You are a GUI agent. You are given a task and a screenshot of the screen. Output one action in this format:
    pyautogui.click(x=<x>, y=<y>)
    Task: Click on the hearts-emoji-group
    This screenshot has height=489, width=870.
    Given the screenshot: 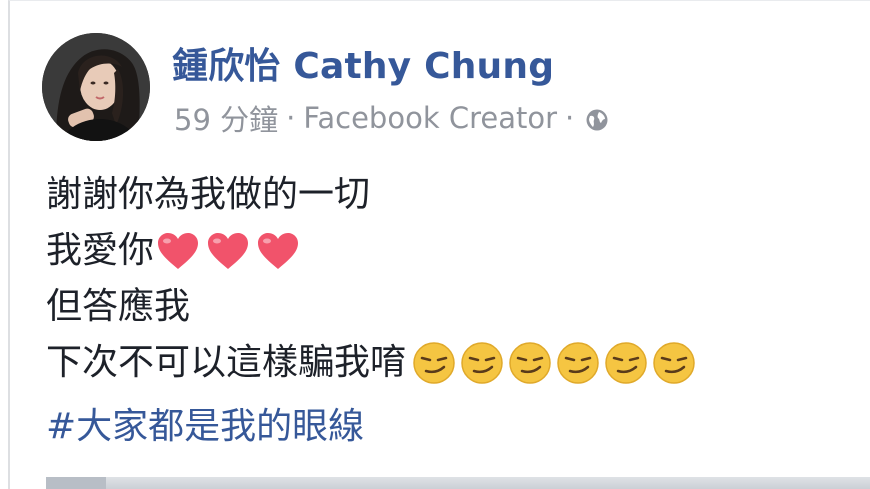 What is the action you would take?
    pyautogui.click(x=231, y=251)
    